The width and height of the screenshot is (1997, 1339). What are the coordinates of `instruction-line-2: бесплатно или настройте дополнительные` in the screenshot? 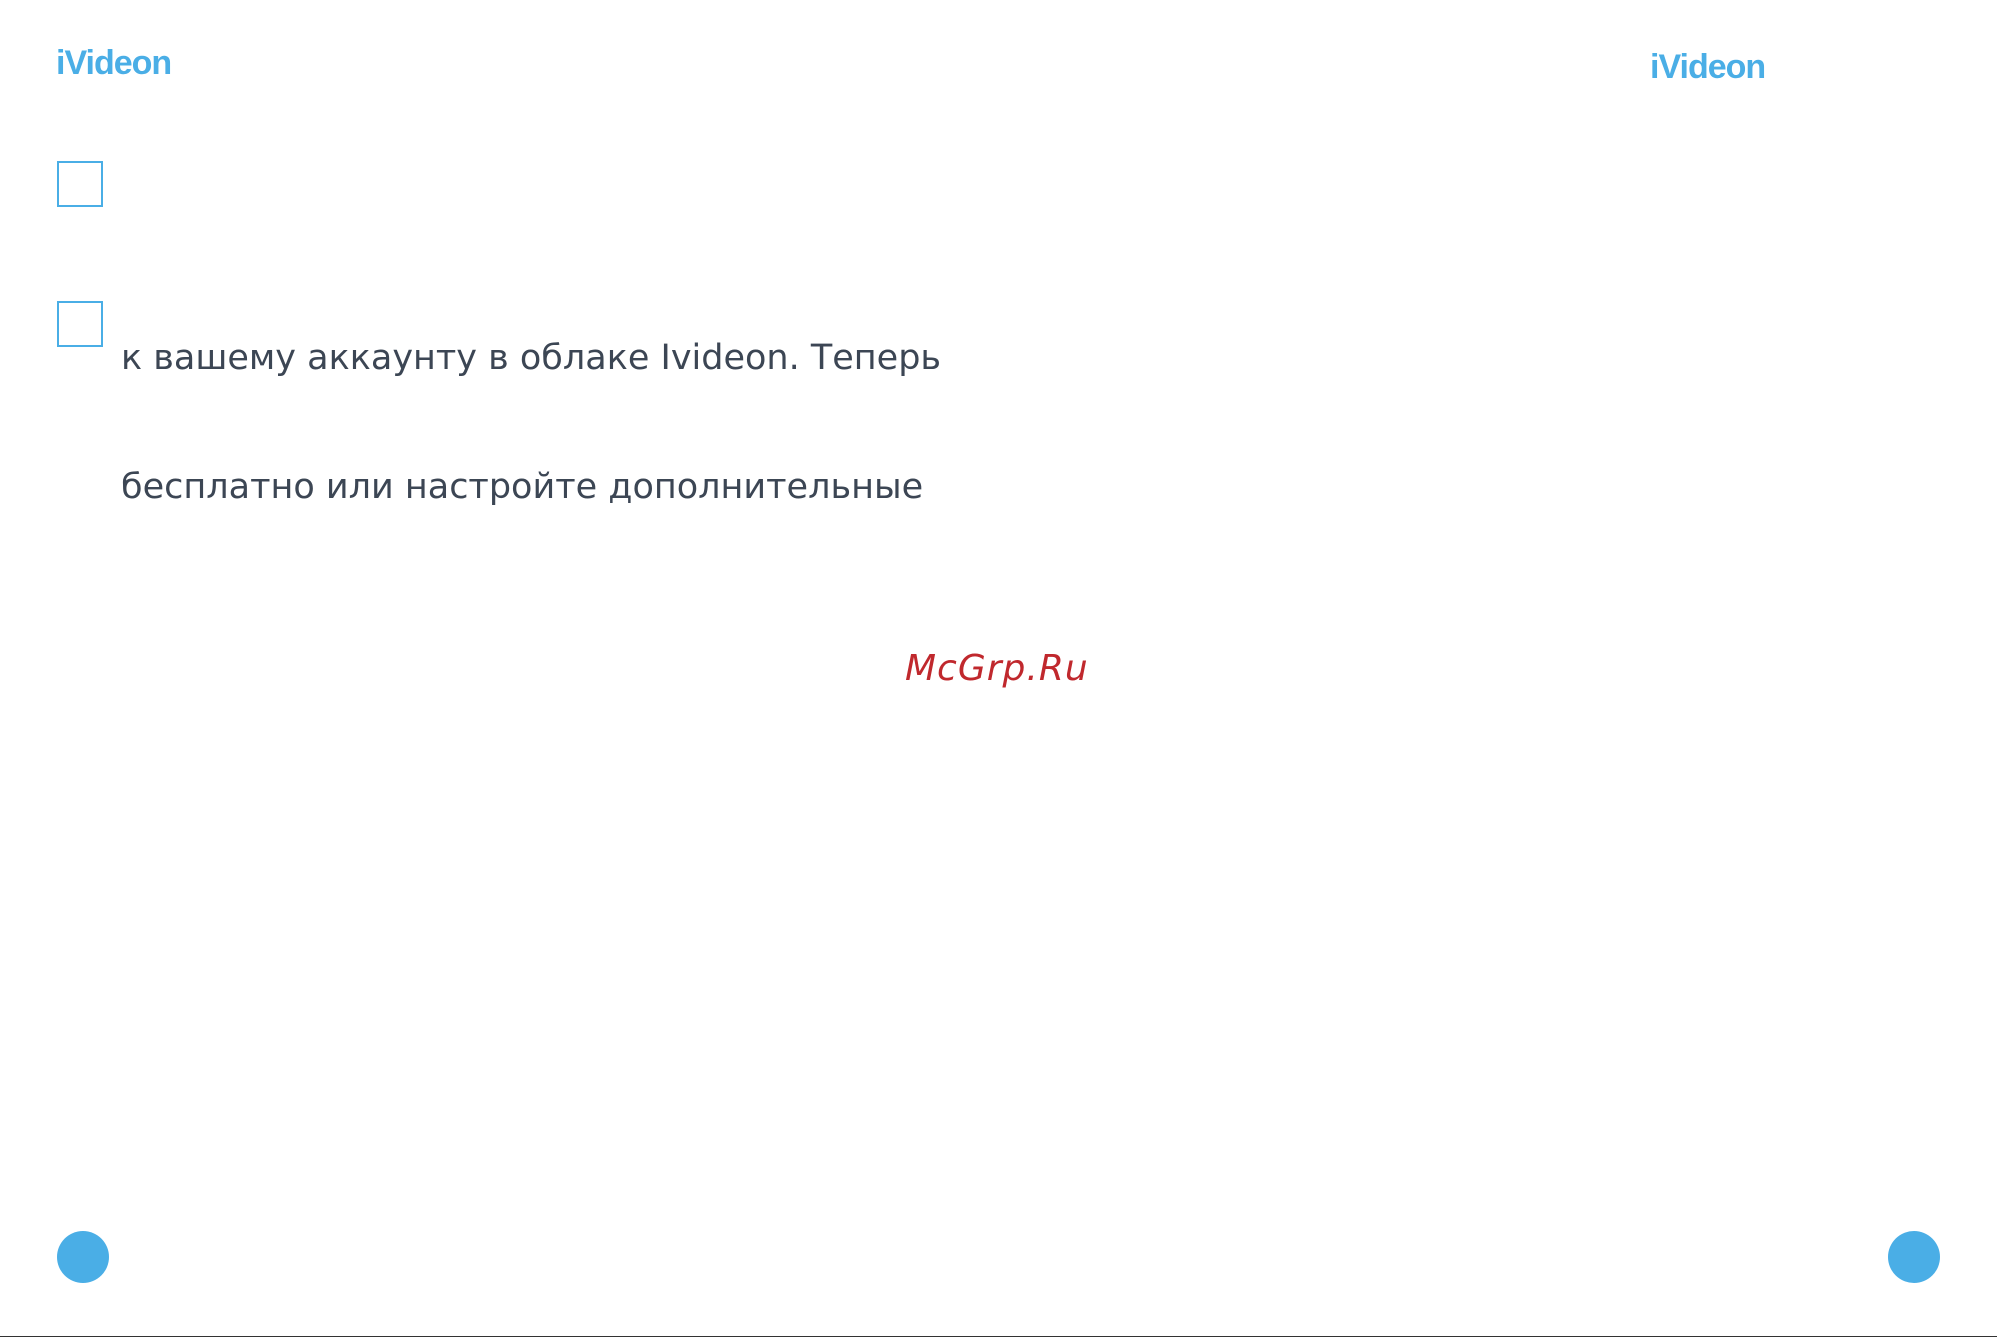 It's located at (522, 487).